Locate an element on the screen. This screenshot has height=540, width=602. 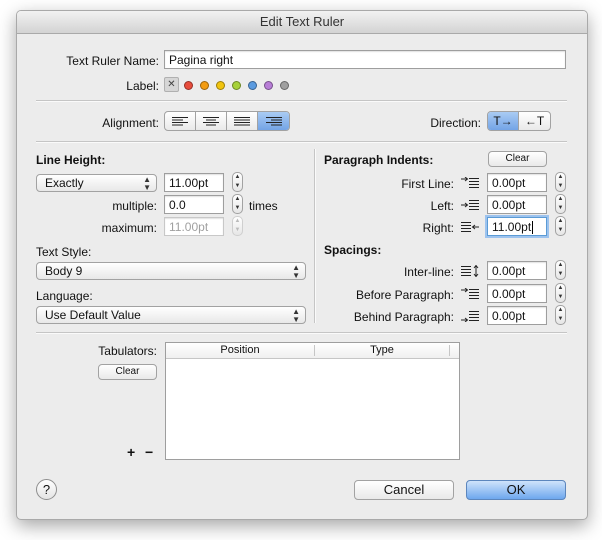
language-popup: Use Default Value ▲ ▼ is located at coordinates (171, 315).